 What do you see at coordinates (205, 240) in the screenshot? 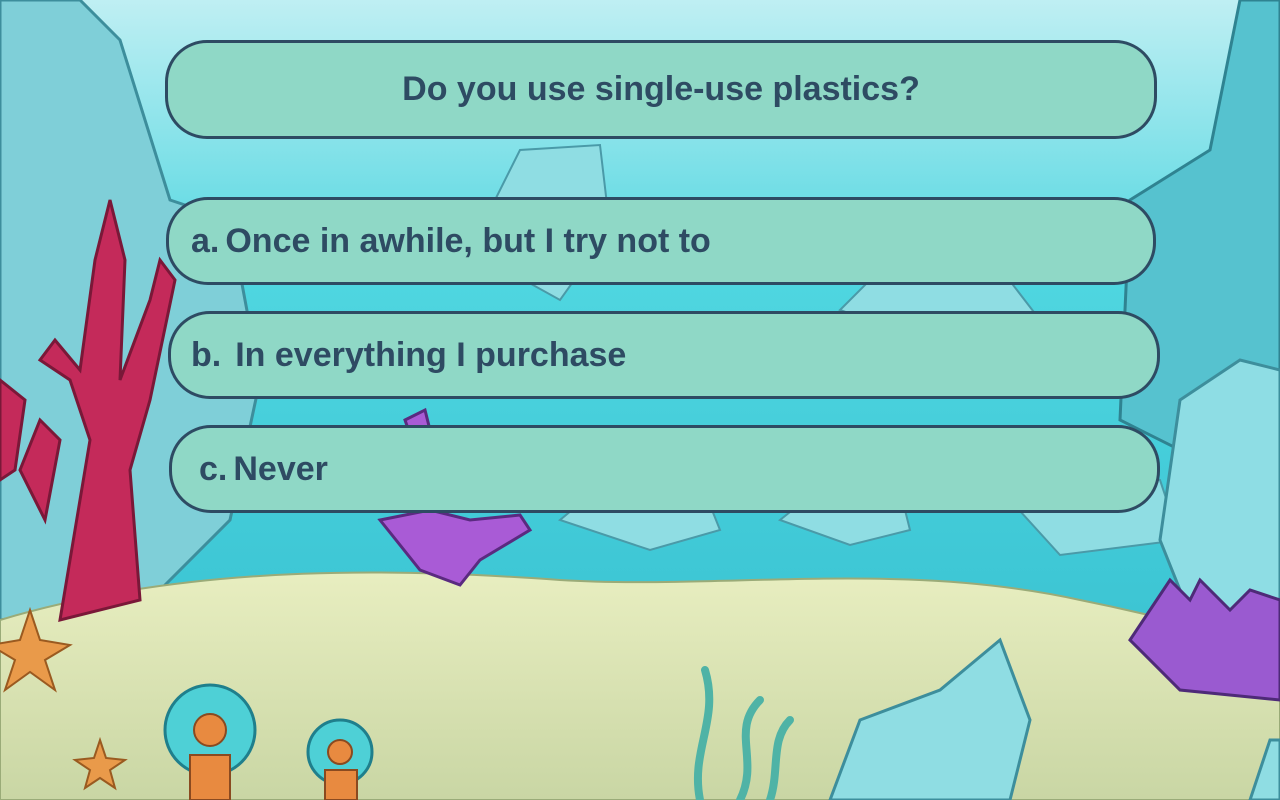
I see `answer-letter: a.` at bounding box center [205, 240].